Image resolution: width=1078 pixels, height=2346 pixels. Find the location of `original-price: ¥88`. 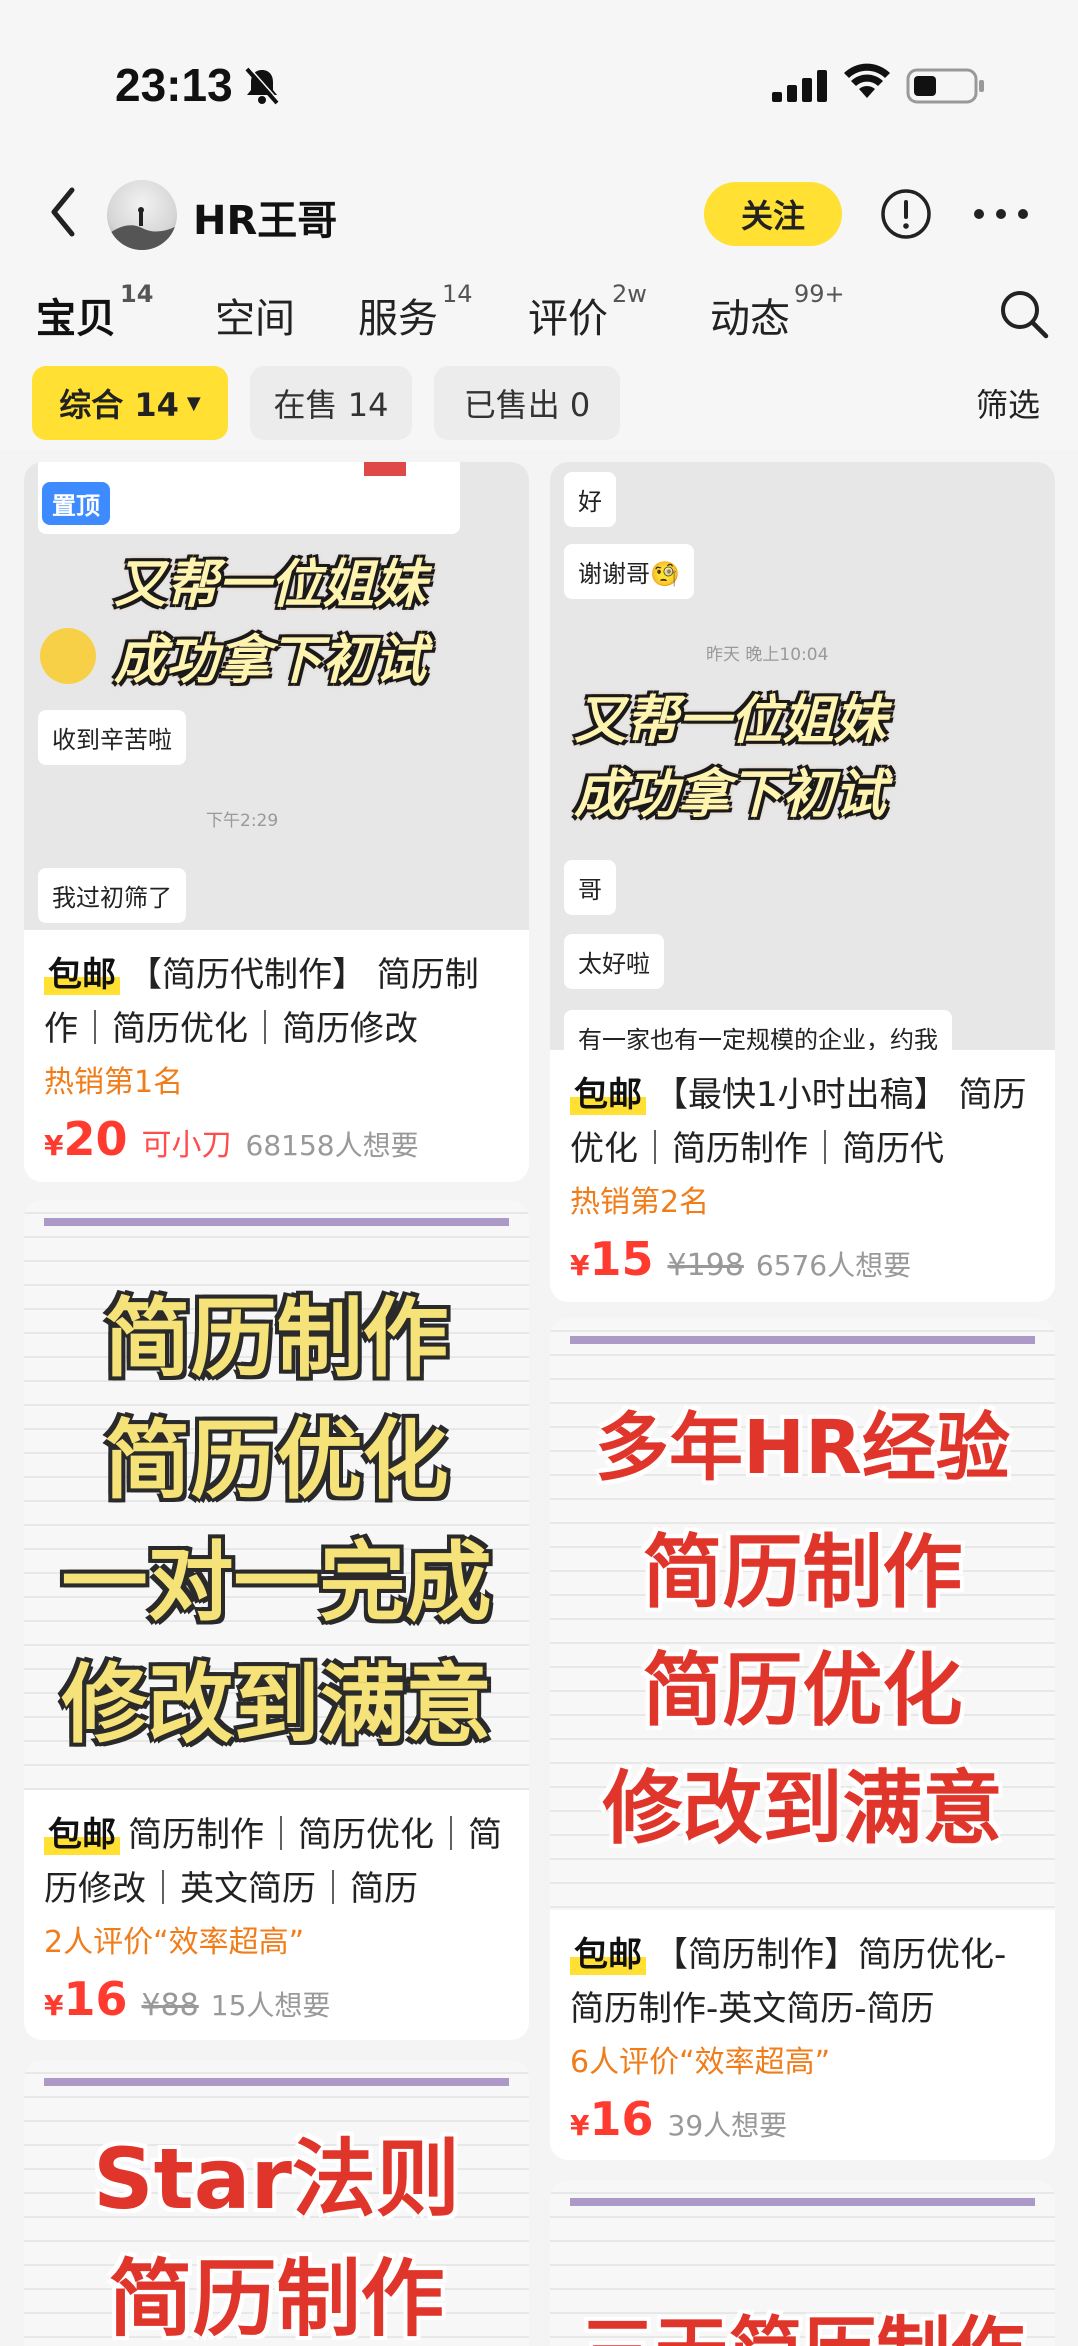

original-price: ¥88 is located at coordinates (170, 2005).